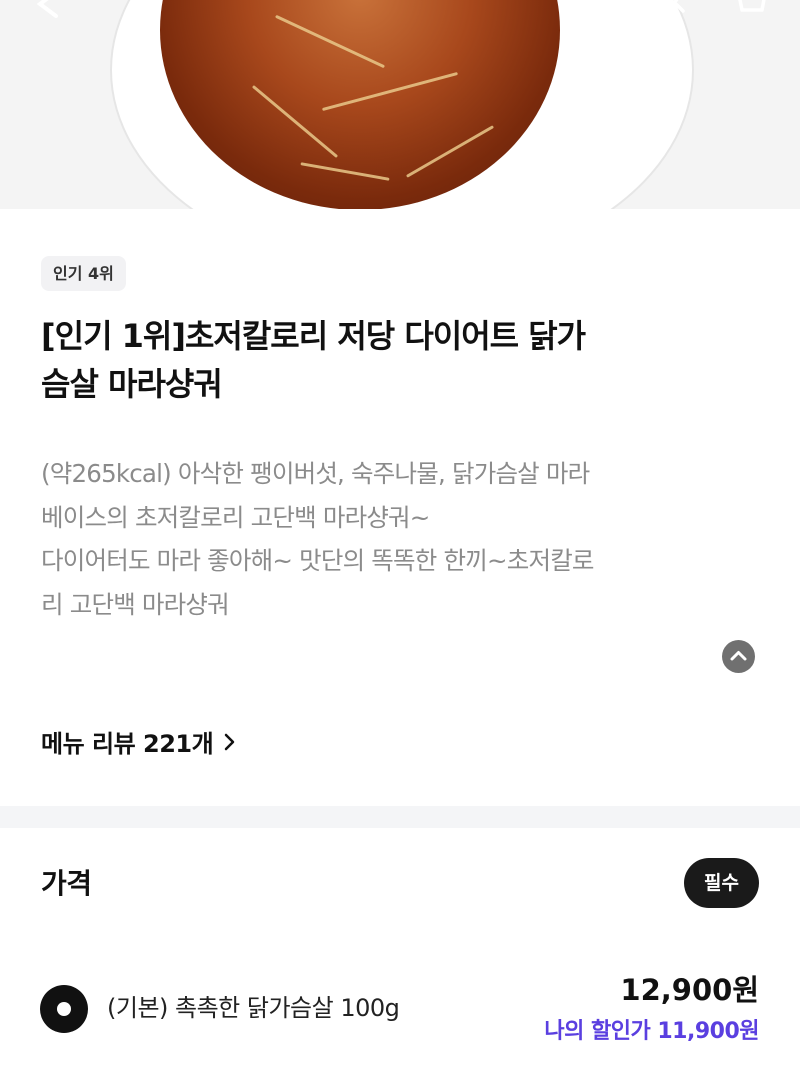  I want to click on product-title-line: 슴살 마라샹궈, so click(132, 384).